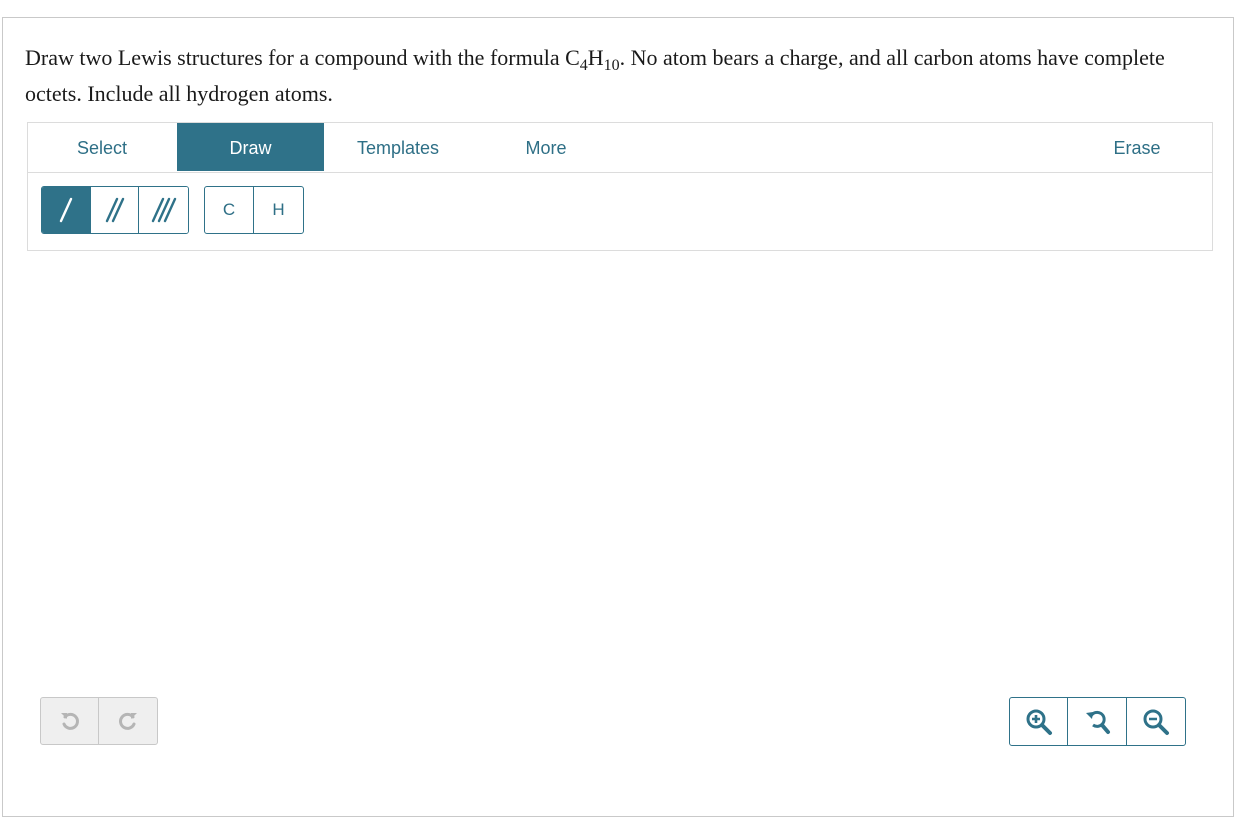  Describe the element at coordinates (398, 147) in the screenshot. I see `tab-templates: Templates` at that location.